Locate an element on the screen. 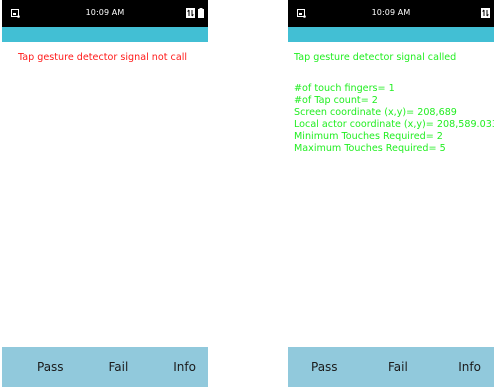  detail-minimum-touches: Minimum Touches Required= 2 is located at coordinates (368, 136).